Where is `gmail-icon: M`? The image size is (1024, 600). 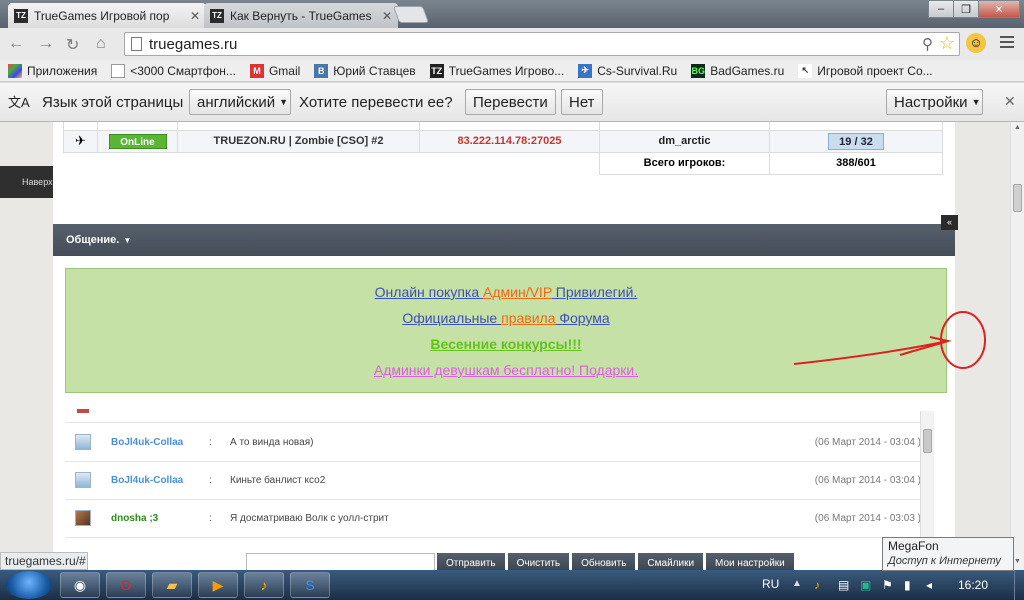
gmail-icon: M is located at coordinates (256, 70).